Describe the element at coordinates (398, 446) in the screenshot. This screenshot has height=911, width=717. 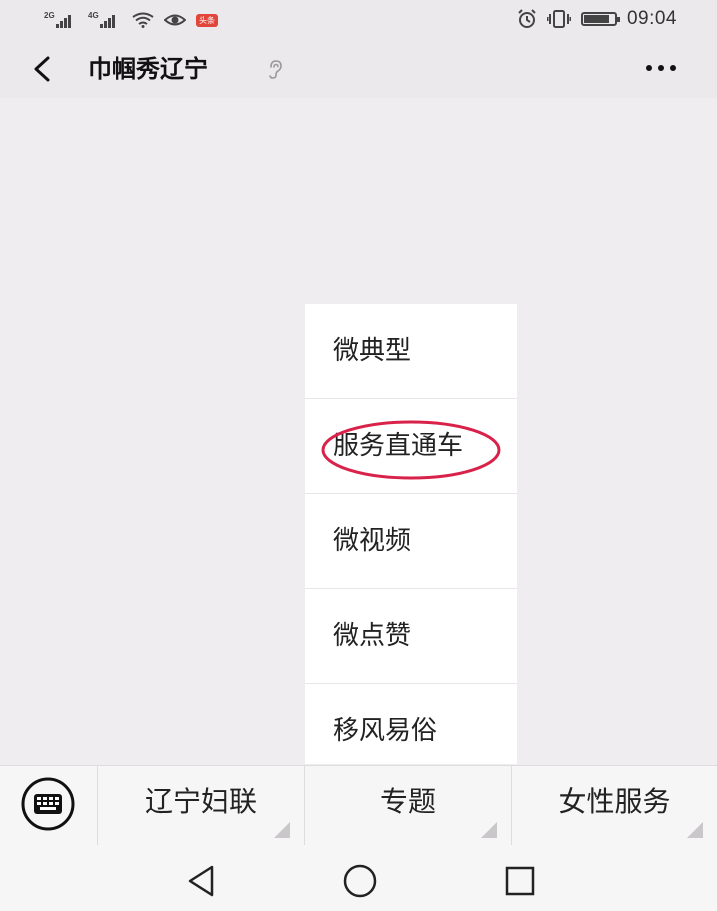
I see `menu-item-label: 服务直通车` at that location.